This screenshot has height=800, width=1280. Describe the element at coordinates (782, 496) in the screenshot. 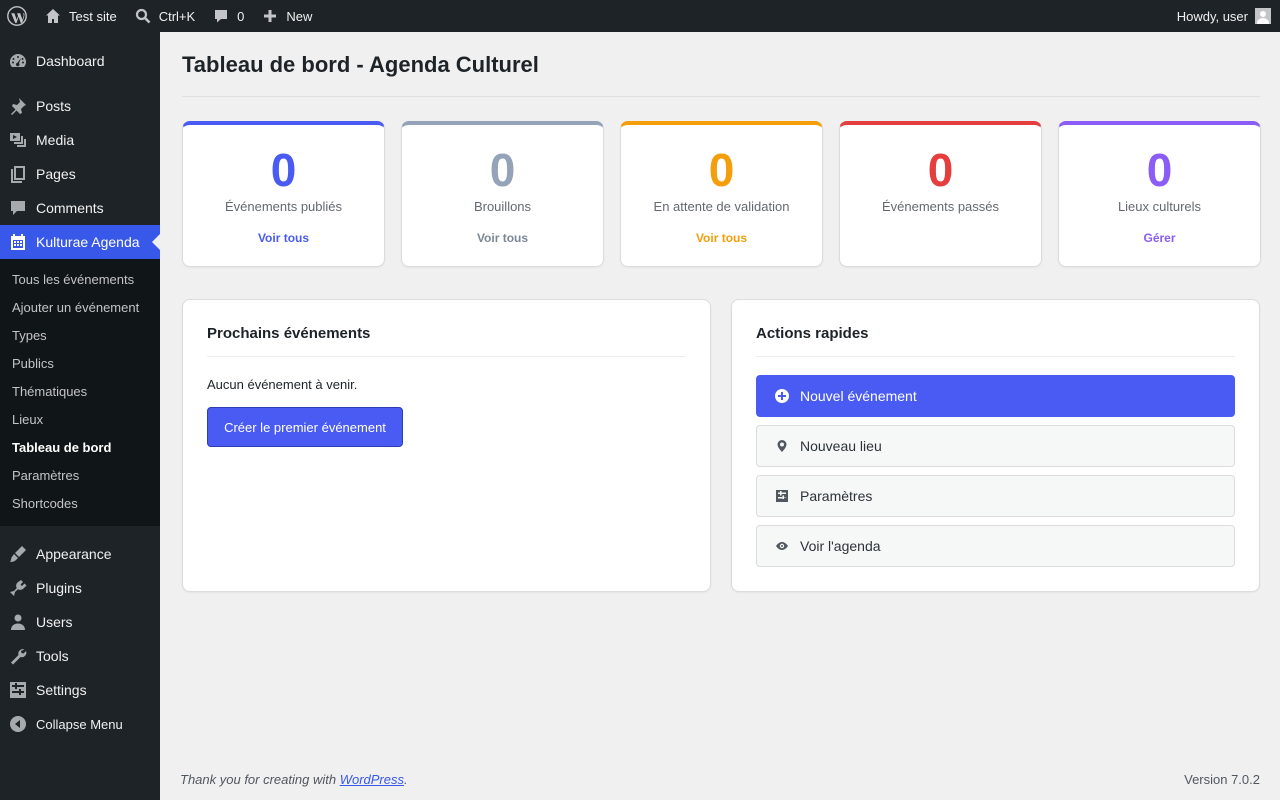

I see `settings-icon` at that location.